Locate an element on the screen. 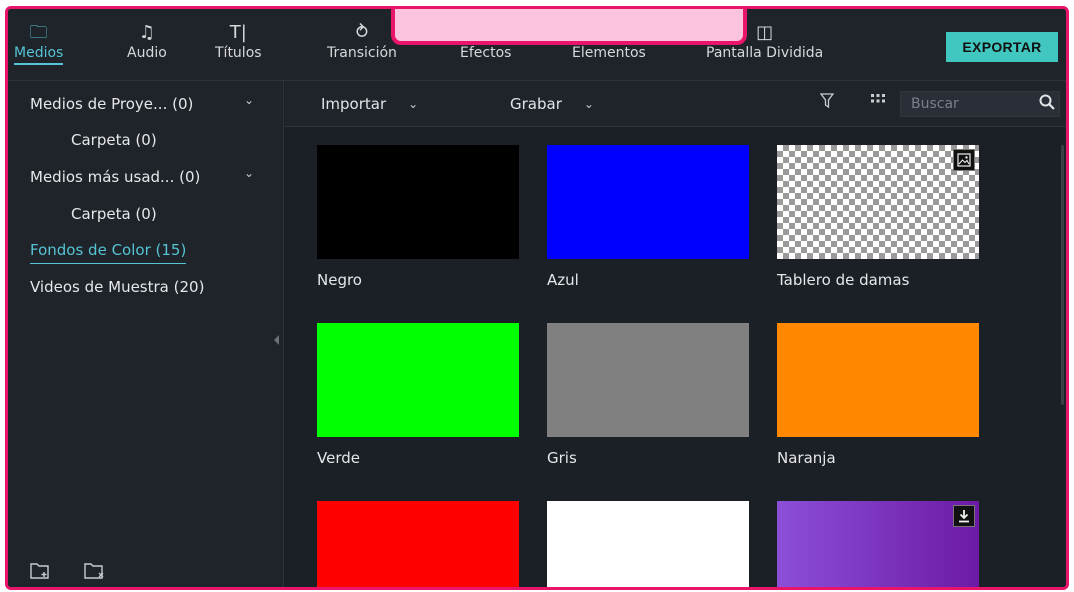  sidebar-item-color-backgrounds: Fondos de Color (15) is located at coordinates (108, 252).